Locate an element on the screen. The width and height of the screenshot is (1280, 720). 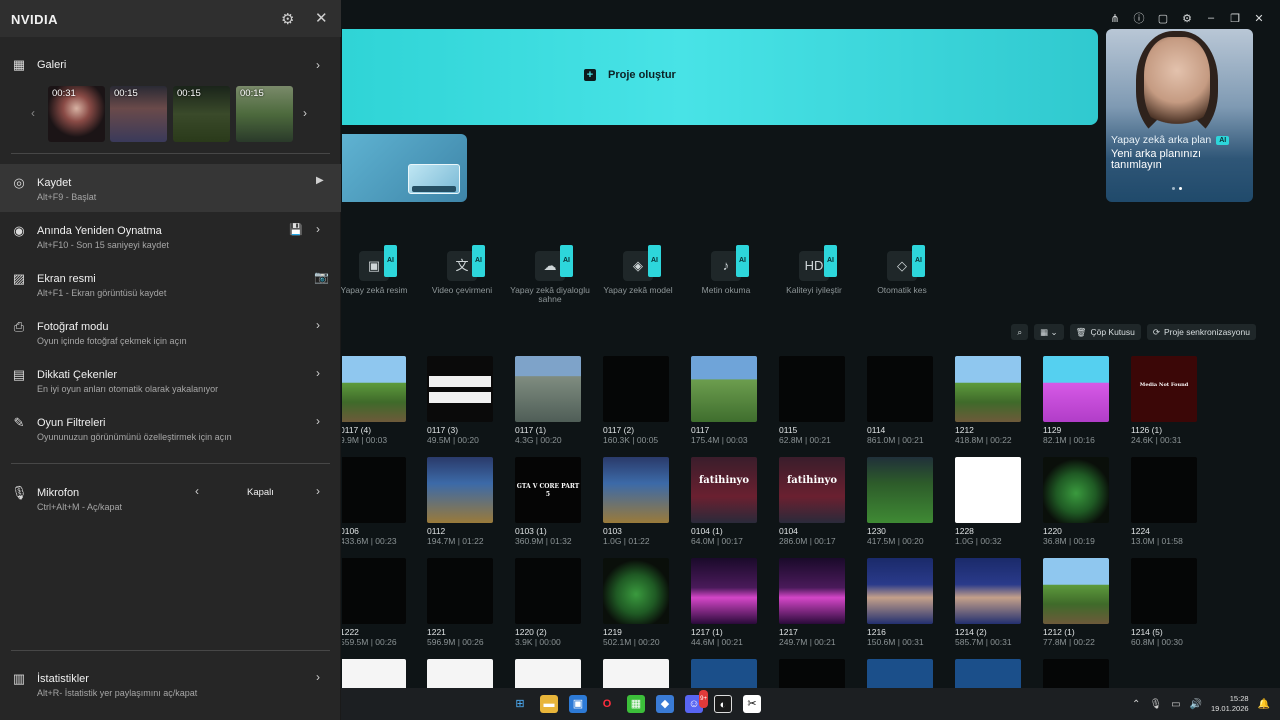
ai-tool: 文 AI Video çevirmeni is located at coordinates (462, 270).